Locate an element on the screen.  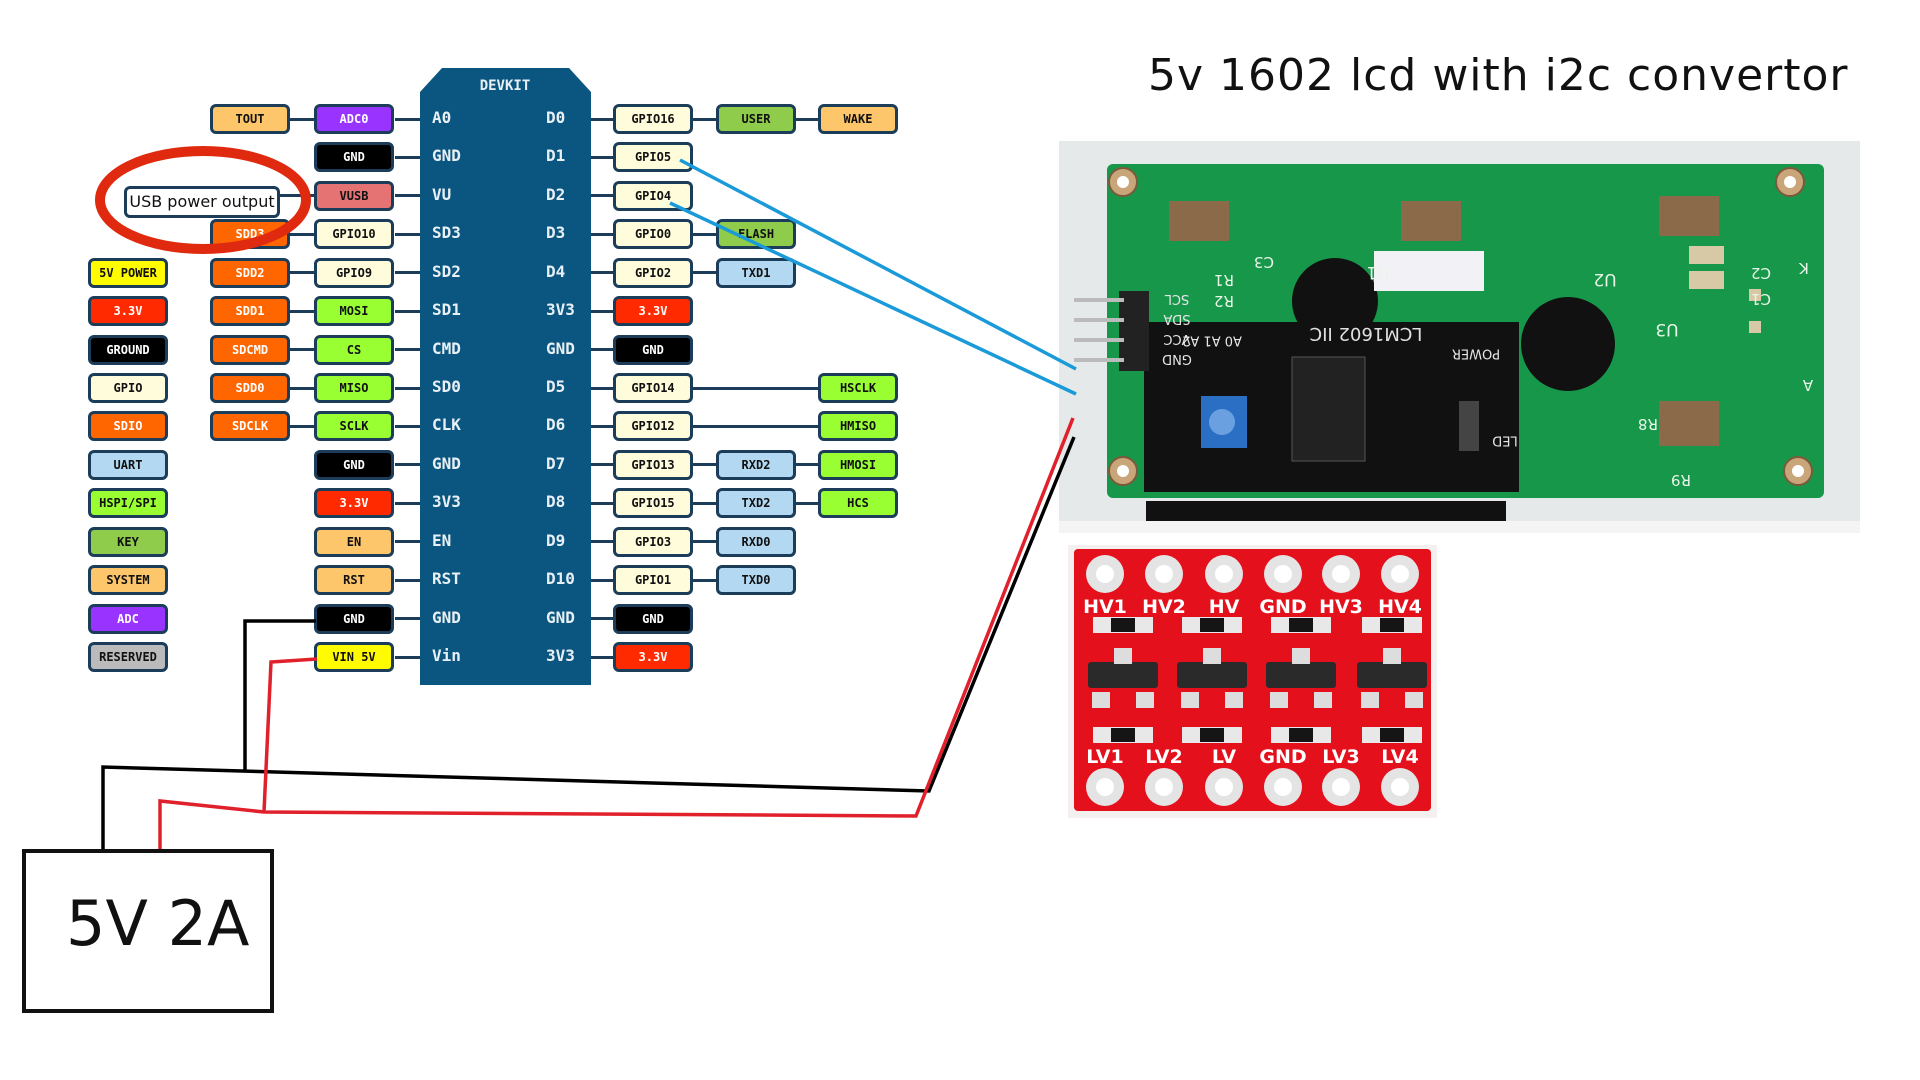
lv-pin-label: LV1 is located at coordinates (1104, 757).